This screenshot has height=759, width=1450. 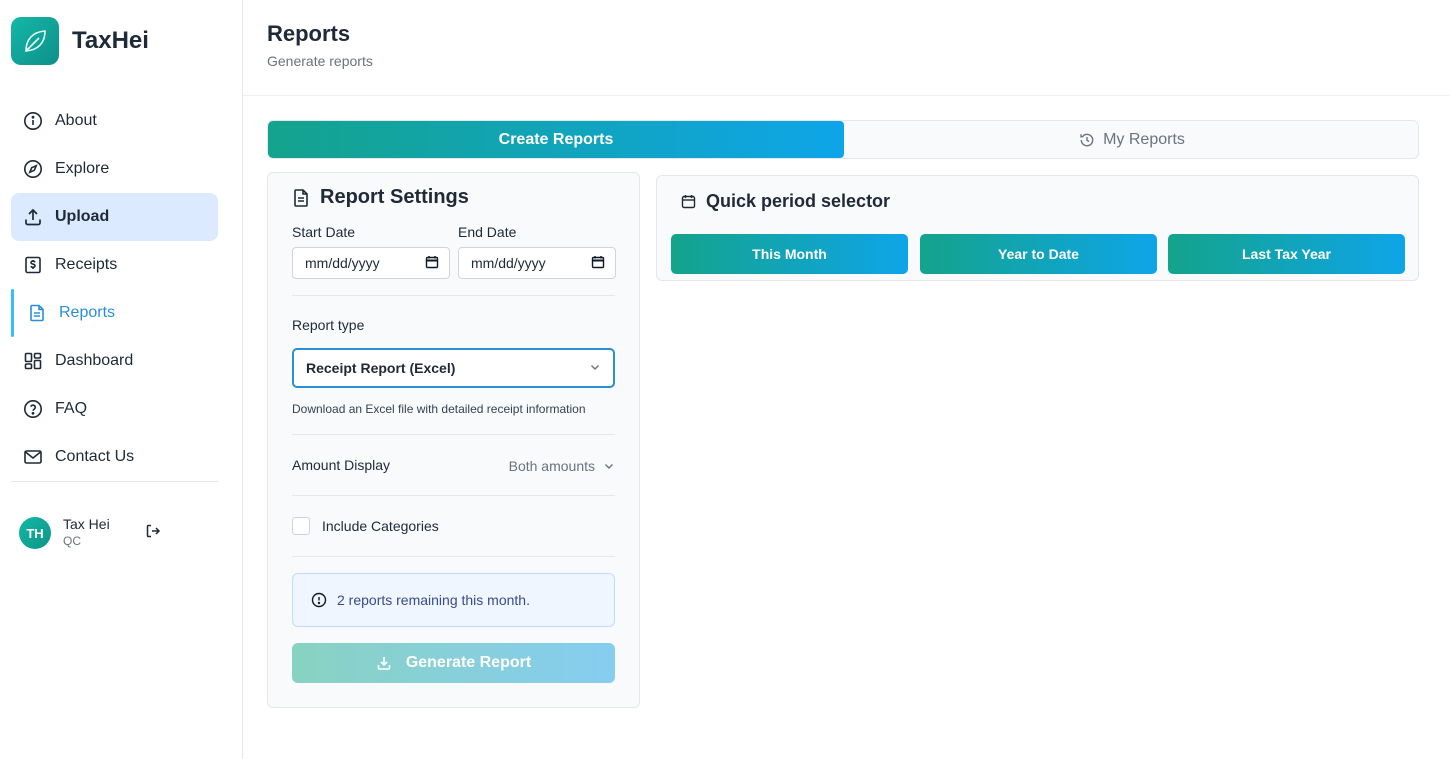 I want to click on sidebar-item-receipts: Receipts, so click(x=114, y=265).